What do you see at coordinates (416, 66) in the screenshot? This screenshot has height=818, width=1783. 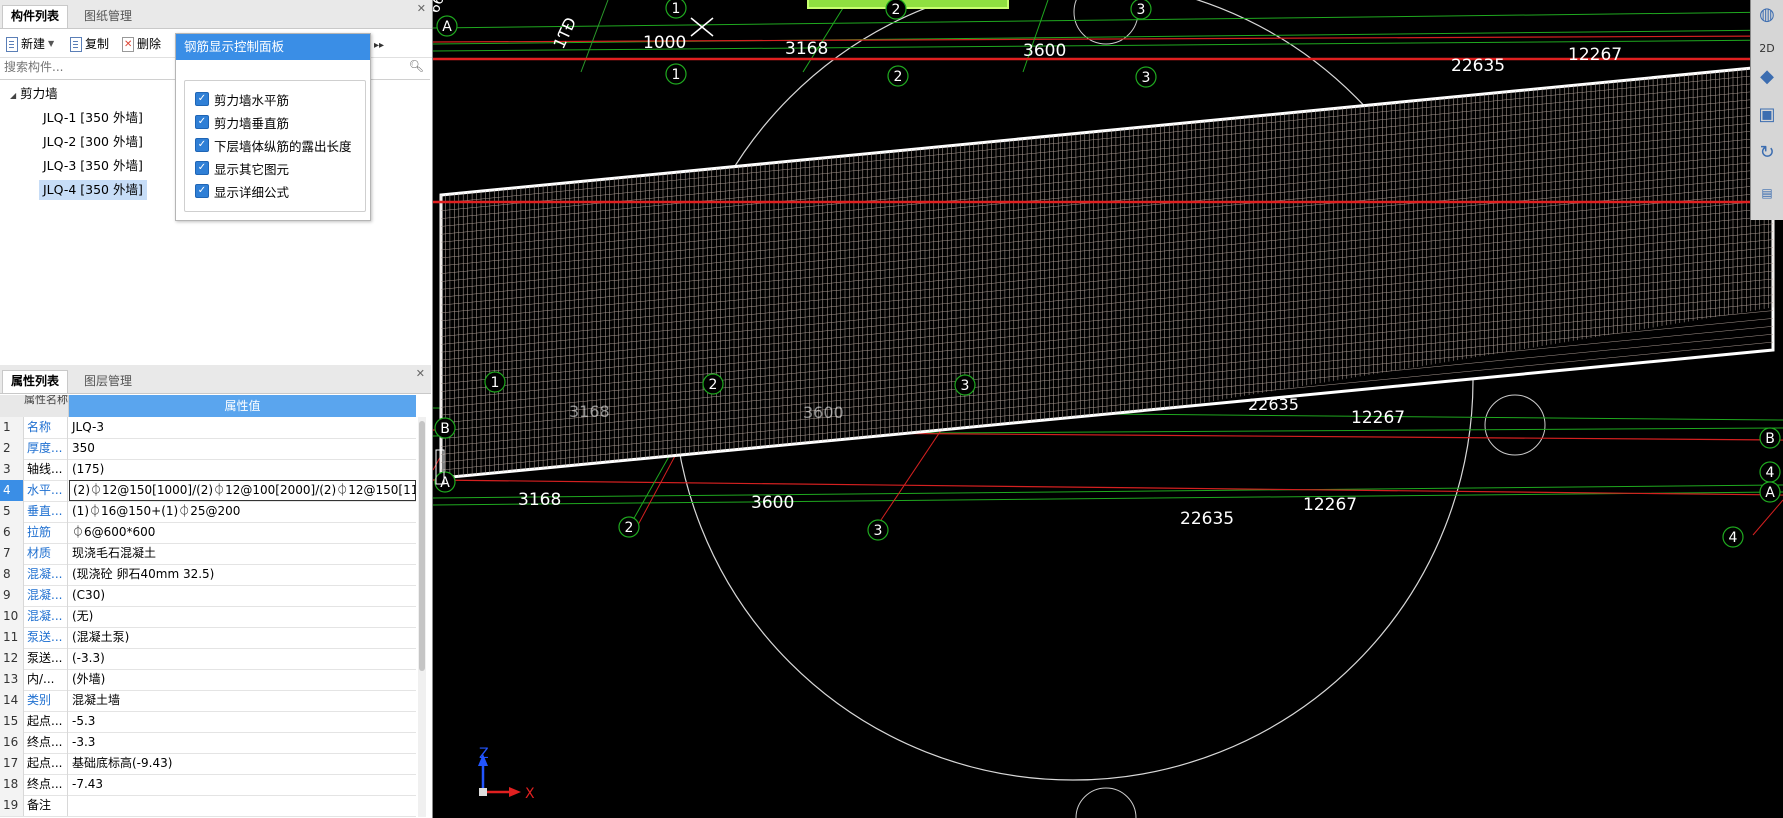 I see `search-icon: 🔍︎` at bounding box center [416, 66].